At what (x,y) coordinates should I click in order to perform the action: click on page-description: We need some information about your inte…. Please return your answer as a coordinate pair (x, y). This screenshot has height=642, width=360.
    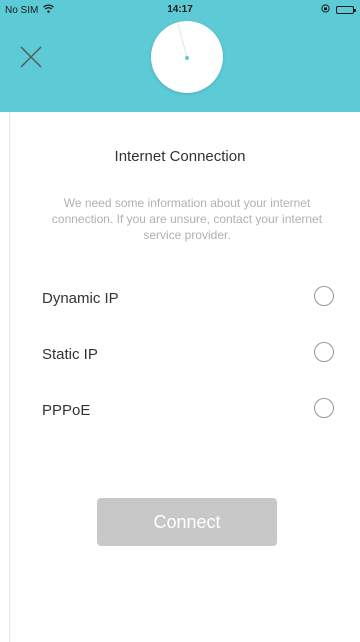
    Looking at the image, I should click on (187, 219).